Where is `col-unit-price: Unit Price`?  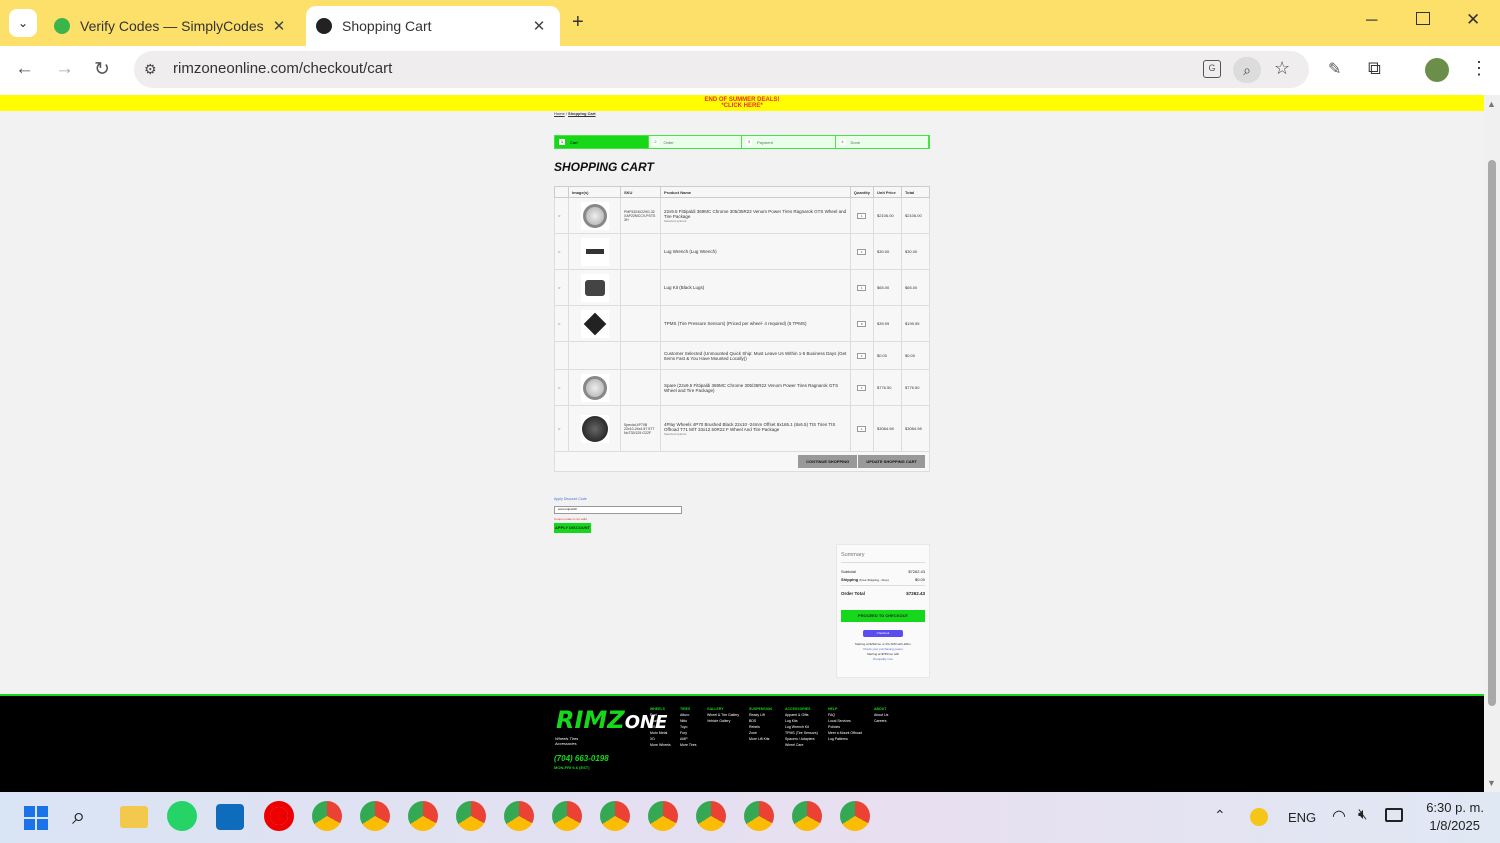
col-unit-price: Unit Price is located at coordinates (887, 192).